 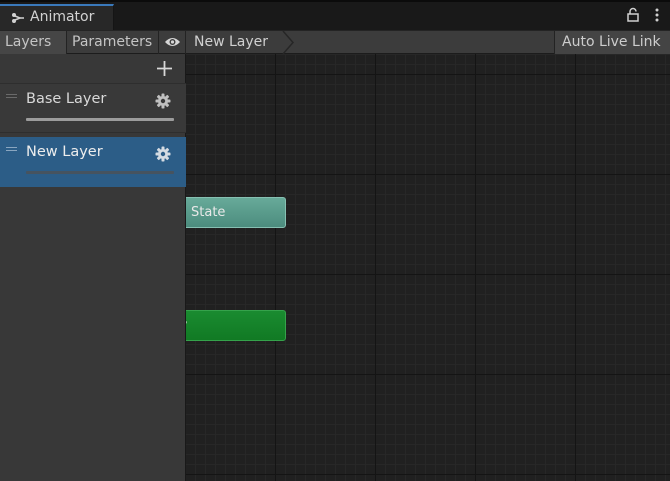 I want to click on eye-icon, so click(x=172, y=42).